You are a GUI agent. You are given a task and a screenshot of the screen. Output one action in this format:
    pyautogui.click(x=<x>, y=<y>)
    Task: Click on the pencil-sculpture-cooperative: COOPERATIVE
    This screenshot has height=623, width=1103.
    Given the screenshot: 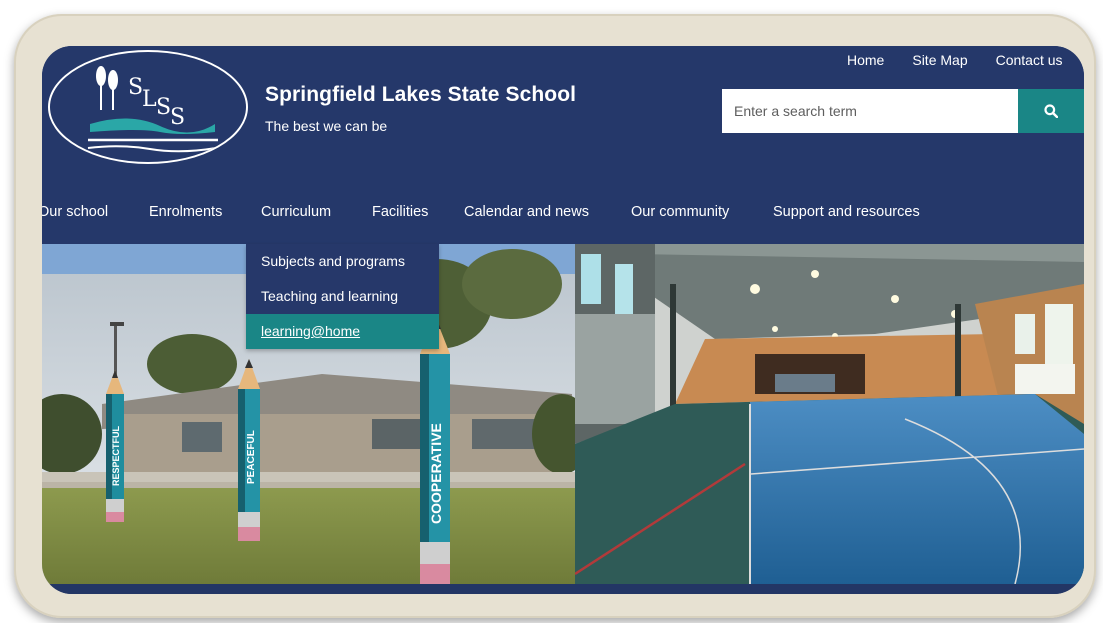 What is the action you would take?
    pyautogui.click(x=435, y=450)
    